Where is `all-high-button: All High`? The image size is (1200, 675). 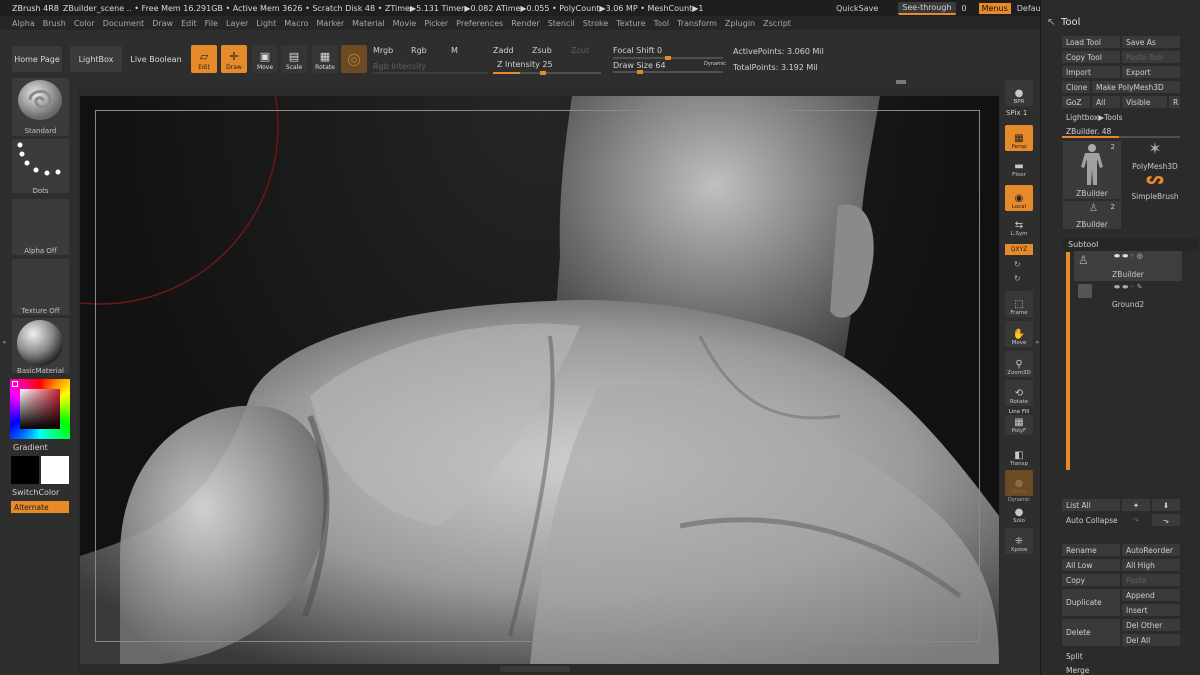 all-high-button: All High is located at coordinates (1151, 565).